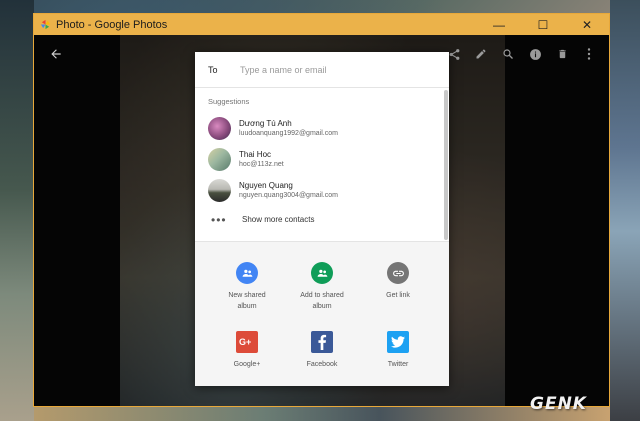  Describe the element at coordinates (112, 24) in the screenshot. I see `window-title: Photo - Google Photos` at that location.